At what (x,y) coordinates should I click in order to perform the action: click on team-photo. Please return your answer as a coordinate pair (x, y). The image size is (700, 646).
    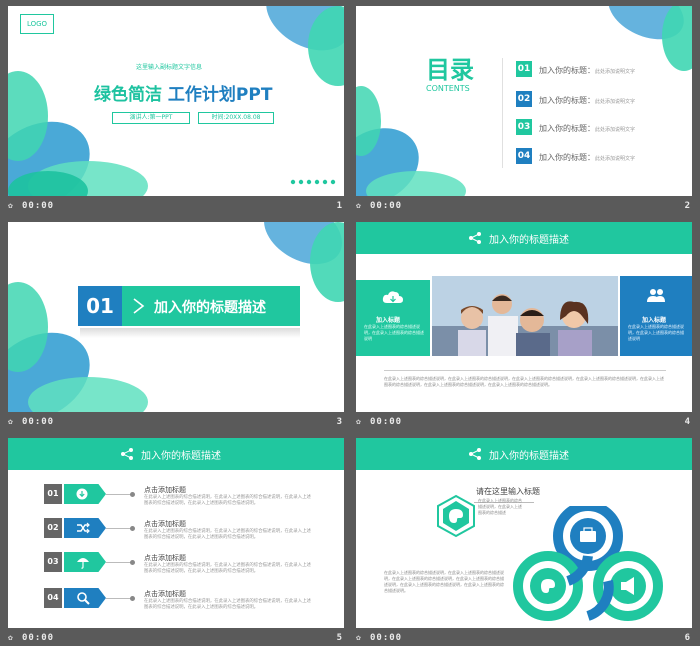
    Looking at the image, I should click on (525, 316).